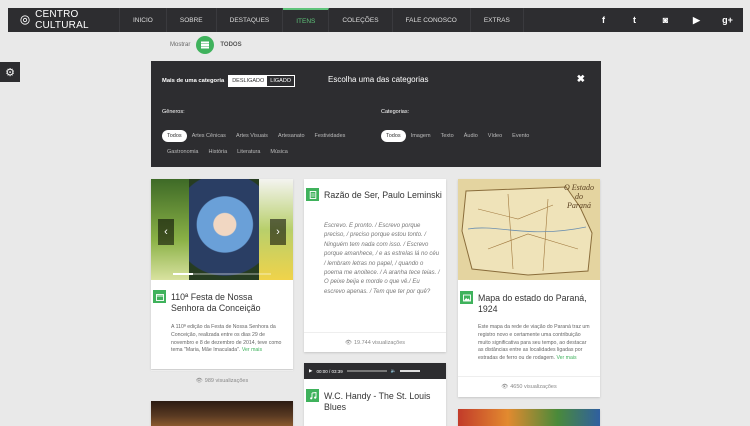 The width and height of the screenshot is (750, 426). What do you see at coordinates (410, 371) in the screenshot?
I see `volume-slider` at bounding box center [410, 371].